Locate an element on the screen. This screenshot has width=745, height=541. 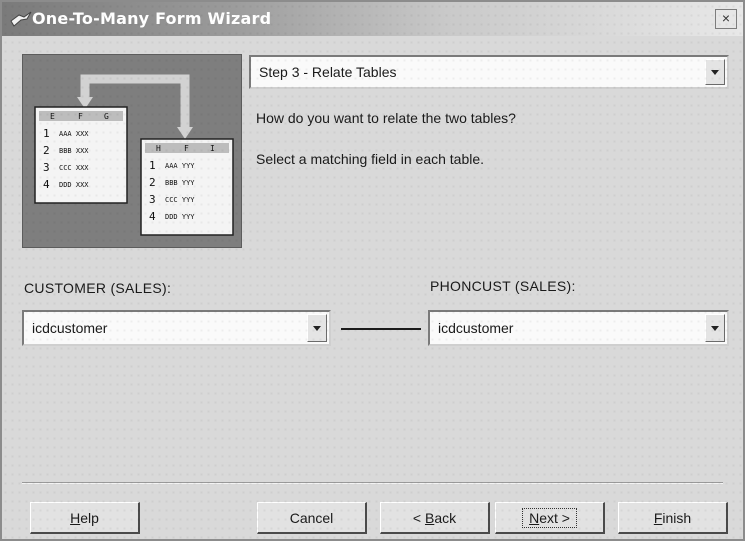
left-header-2: G is located at coordinates (106, 116).